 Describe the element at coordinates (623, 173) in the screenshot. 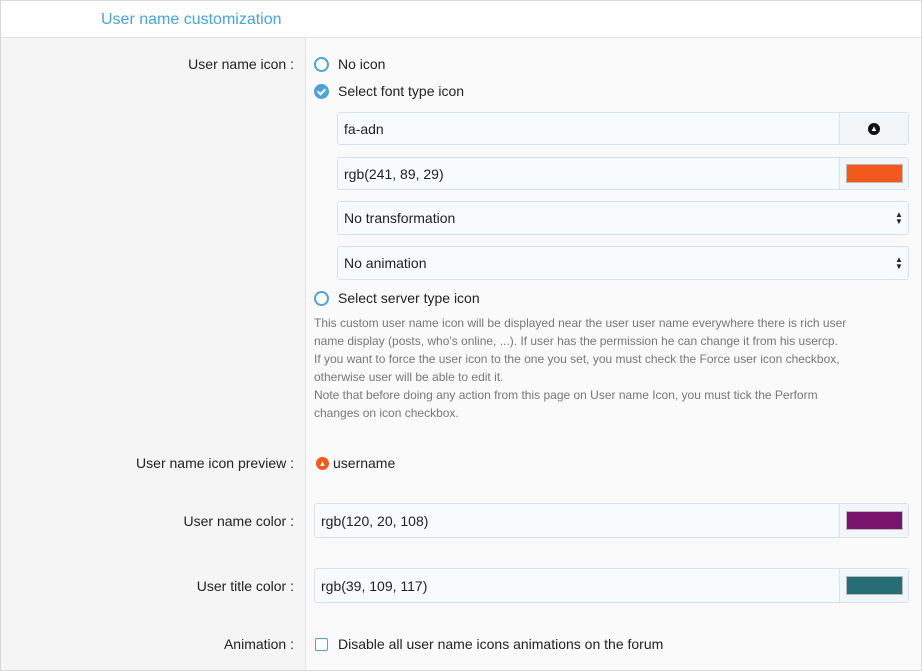

I see `font-icon-color-field: rgb(241, 89, 29)` at that location.